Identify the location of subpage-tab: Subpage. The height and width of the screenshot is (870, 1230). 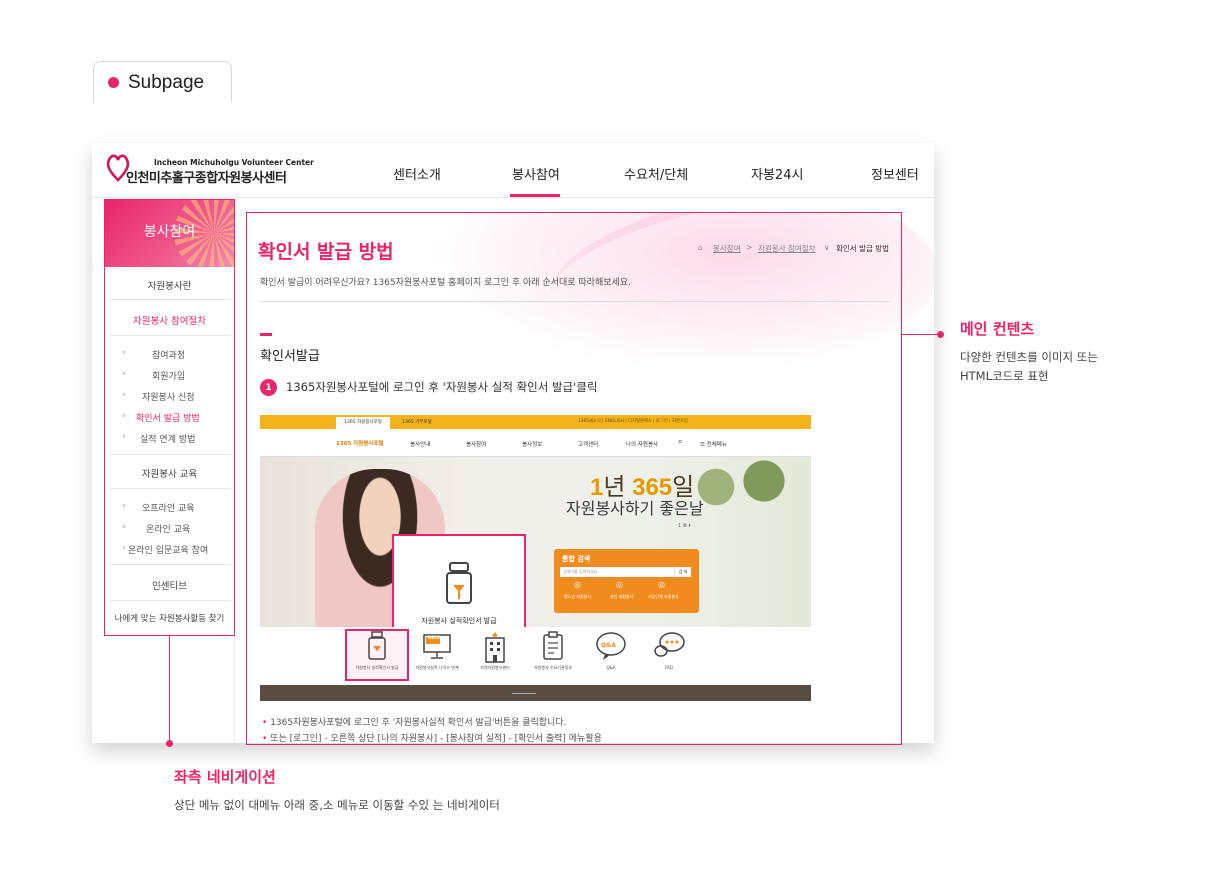
(162, 82).